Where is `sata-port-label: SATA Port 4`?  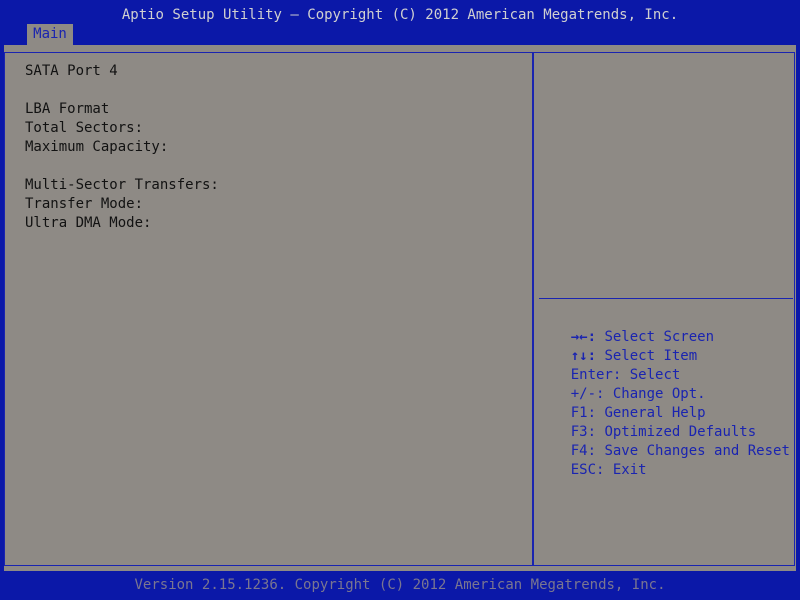
sata-port-label: SATA Port 4 is located at coordinates (71, 71).